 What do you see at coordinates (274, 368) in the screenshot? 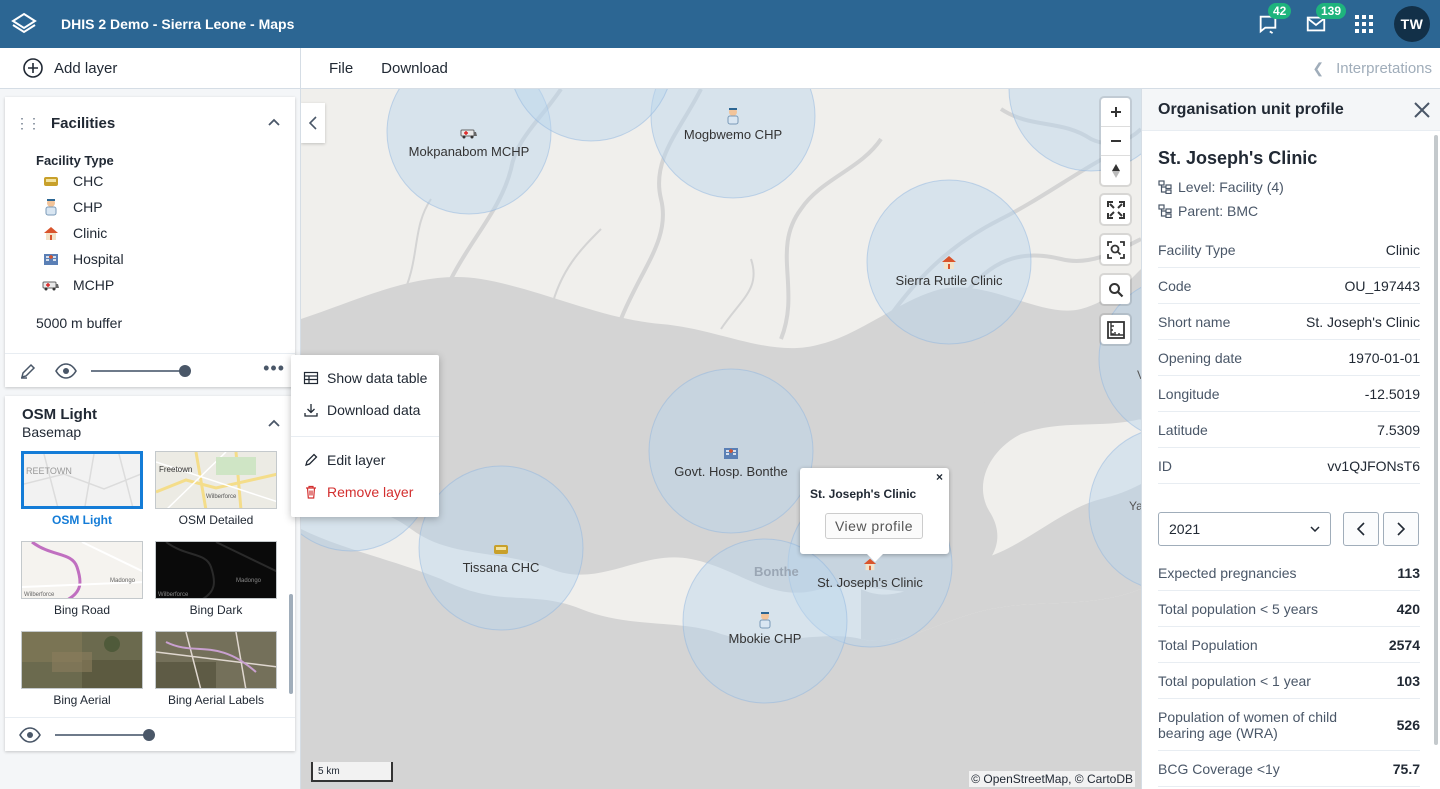
I see `more-options-icon: •••` at bounding box center [274, 368].